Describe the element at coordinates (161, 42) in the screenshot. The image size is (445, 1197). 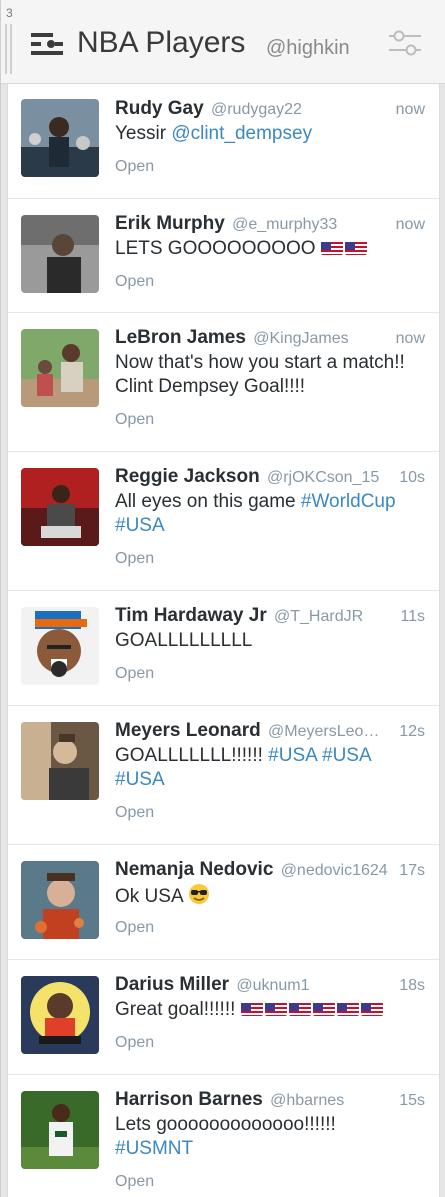
I see `column-title: NBA Players` at that location.